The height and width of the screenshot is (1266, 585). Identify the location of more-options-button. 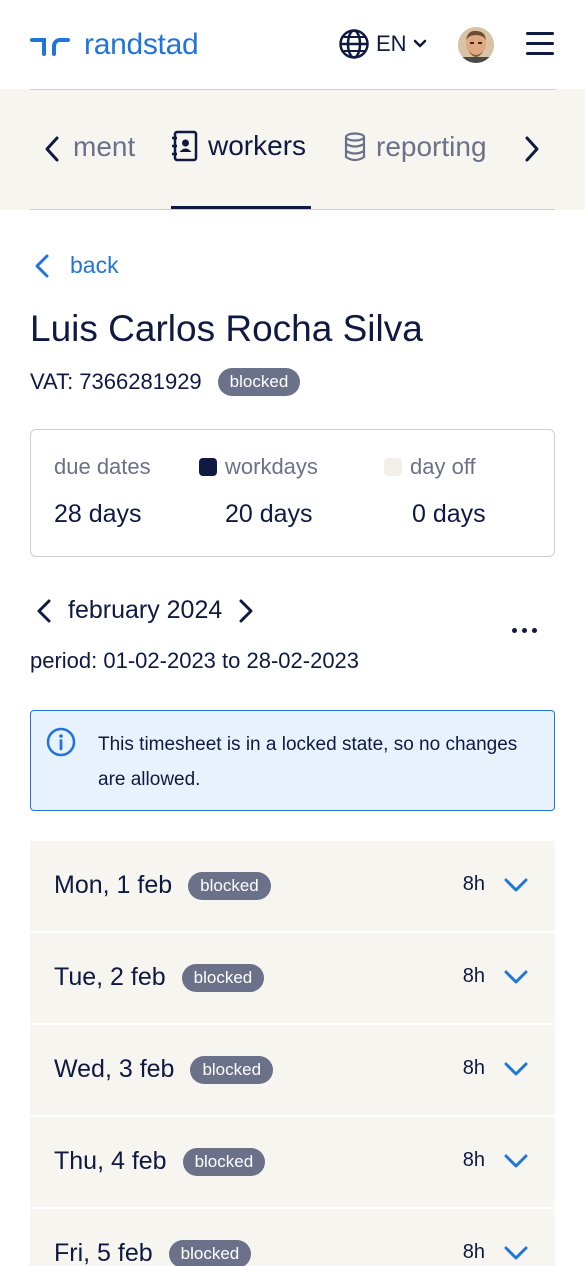
(524, 630).